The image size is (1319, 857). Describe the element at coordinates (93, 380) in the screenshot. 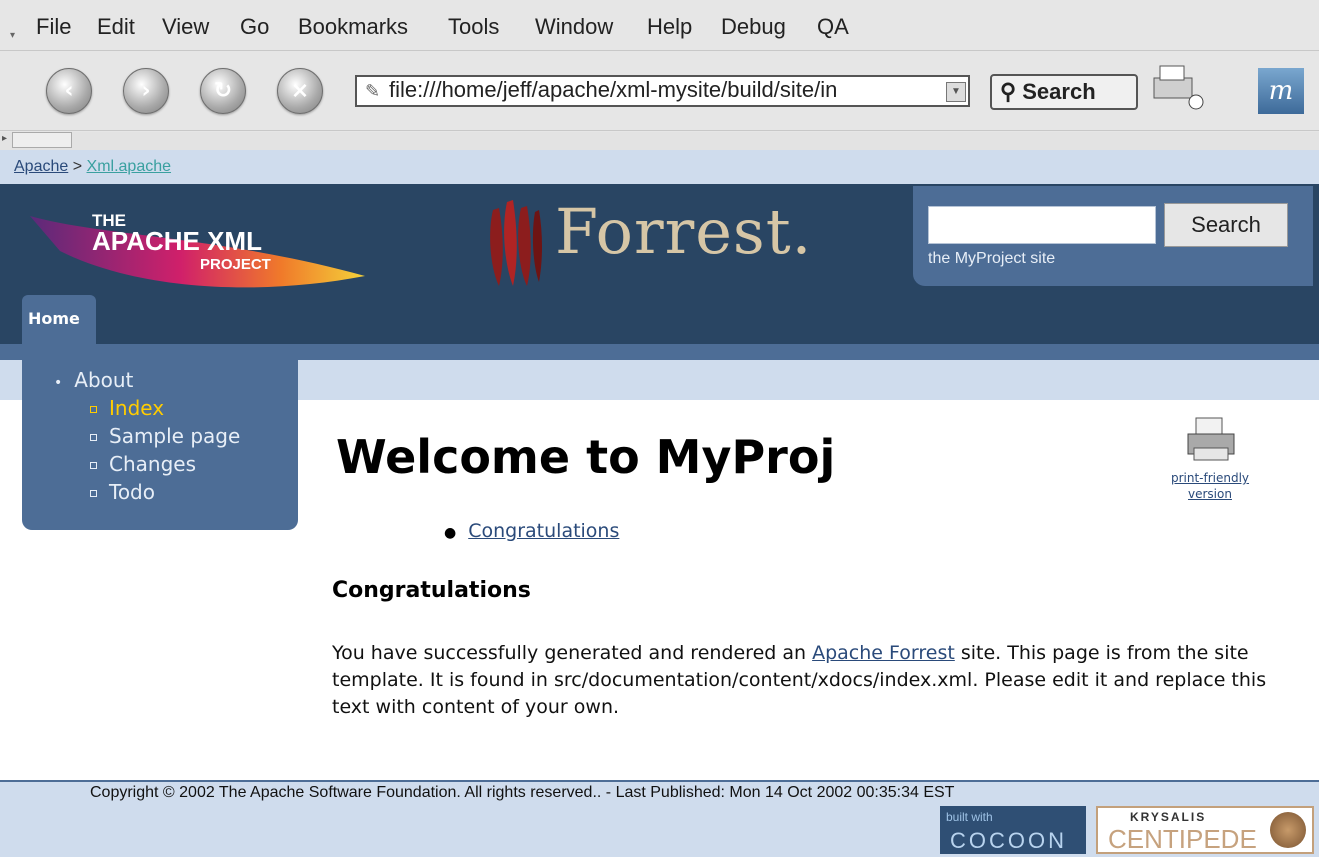

I see `menu-group-about: • About` at that location.